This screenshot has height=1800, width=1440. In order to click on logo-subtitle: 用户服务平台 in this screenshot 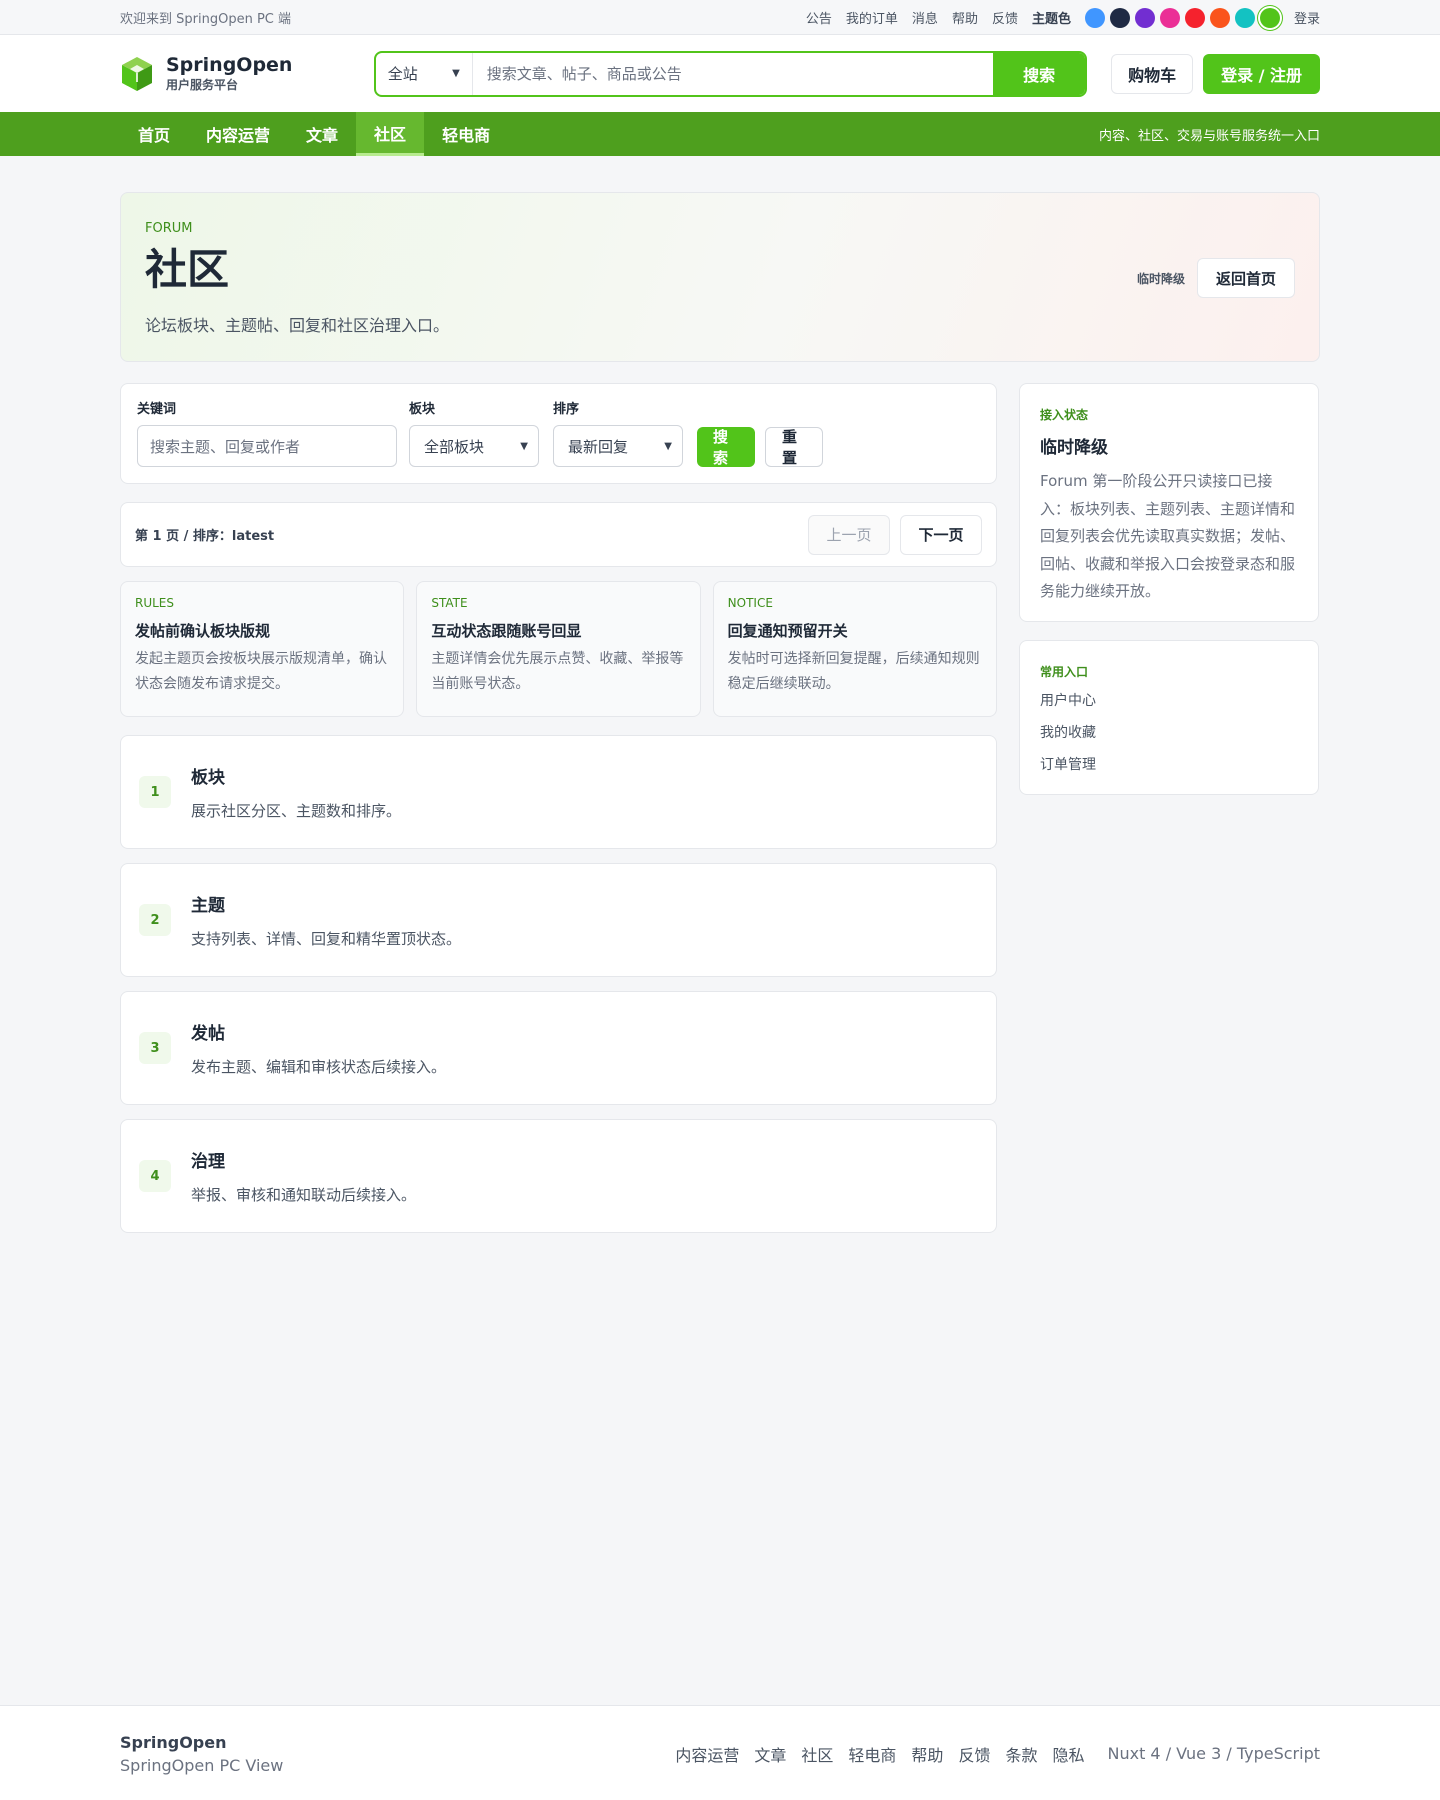, I will do `click(202, 85)`.